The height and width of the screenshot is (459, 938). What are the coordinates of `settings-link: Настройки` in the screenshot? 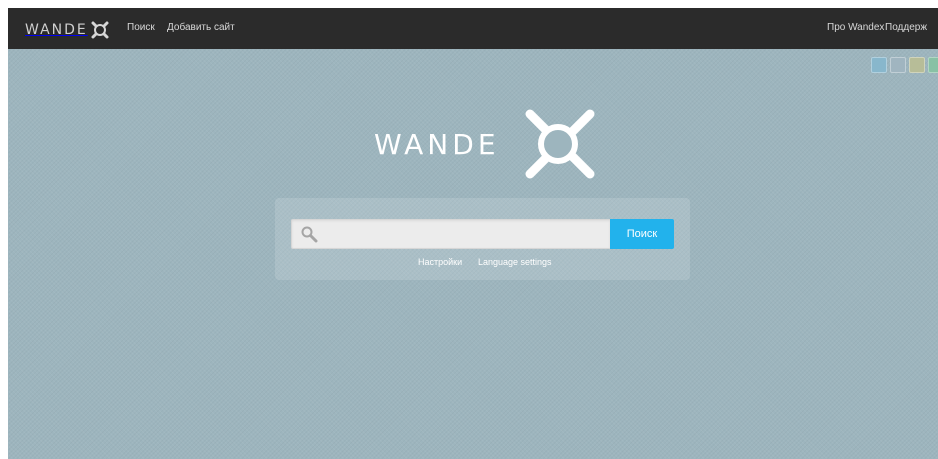 It's located at (440, 262).